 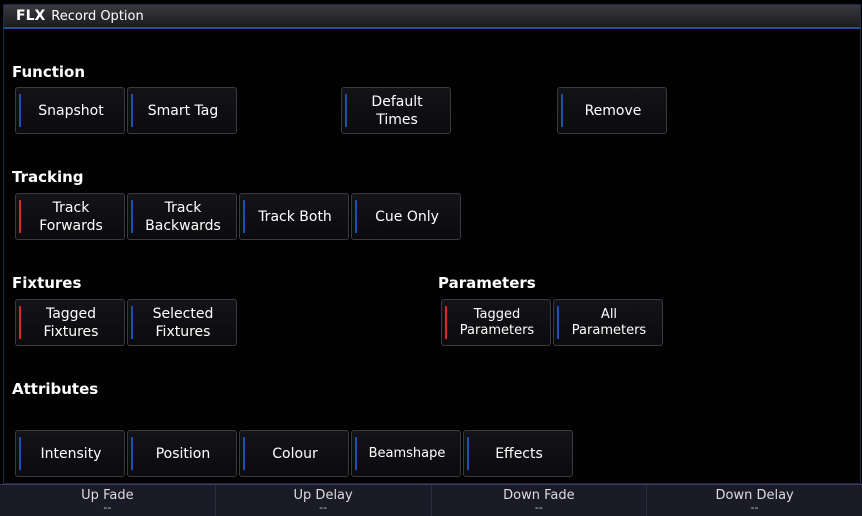 What do you see at coordinates (48, 177) in the screenshot?
I see `tracking-heading: Tracking` at bounding box center [48, 177].